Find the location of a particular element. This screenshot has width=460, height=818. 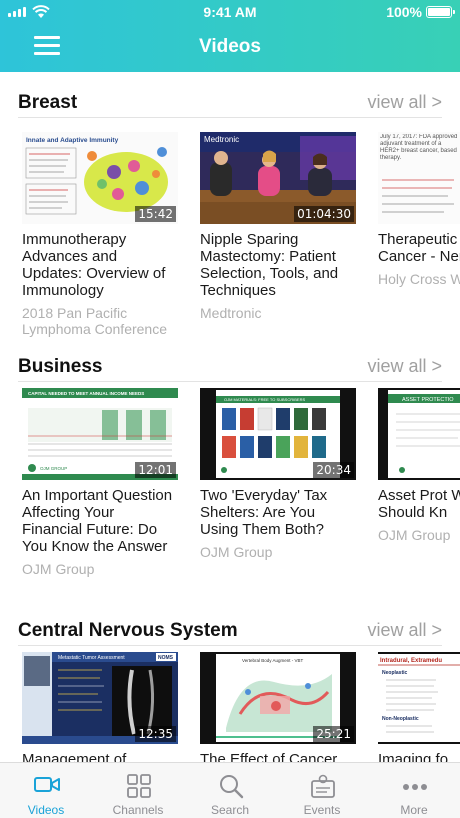

video-thumbnail: Vertebral Body Augment - VBT 25:21 is located at coordinates (278, 698).